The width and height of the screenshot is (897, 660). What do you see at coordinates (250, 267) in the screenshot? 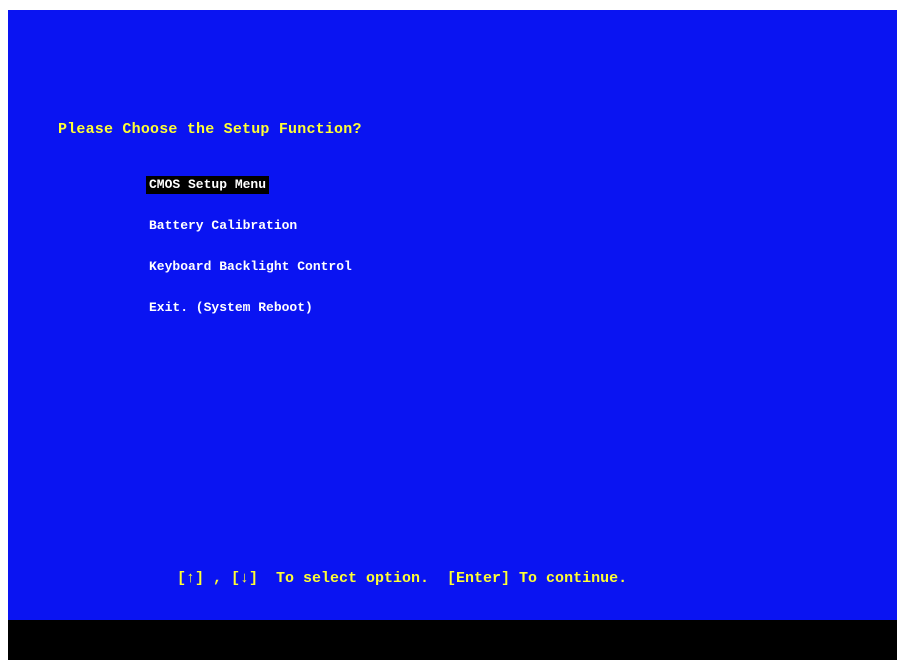
I see `menu-item-keyboard-backlight: Keyboard Backlight Control` at bounding box center [250, 267].